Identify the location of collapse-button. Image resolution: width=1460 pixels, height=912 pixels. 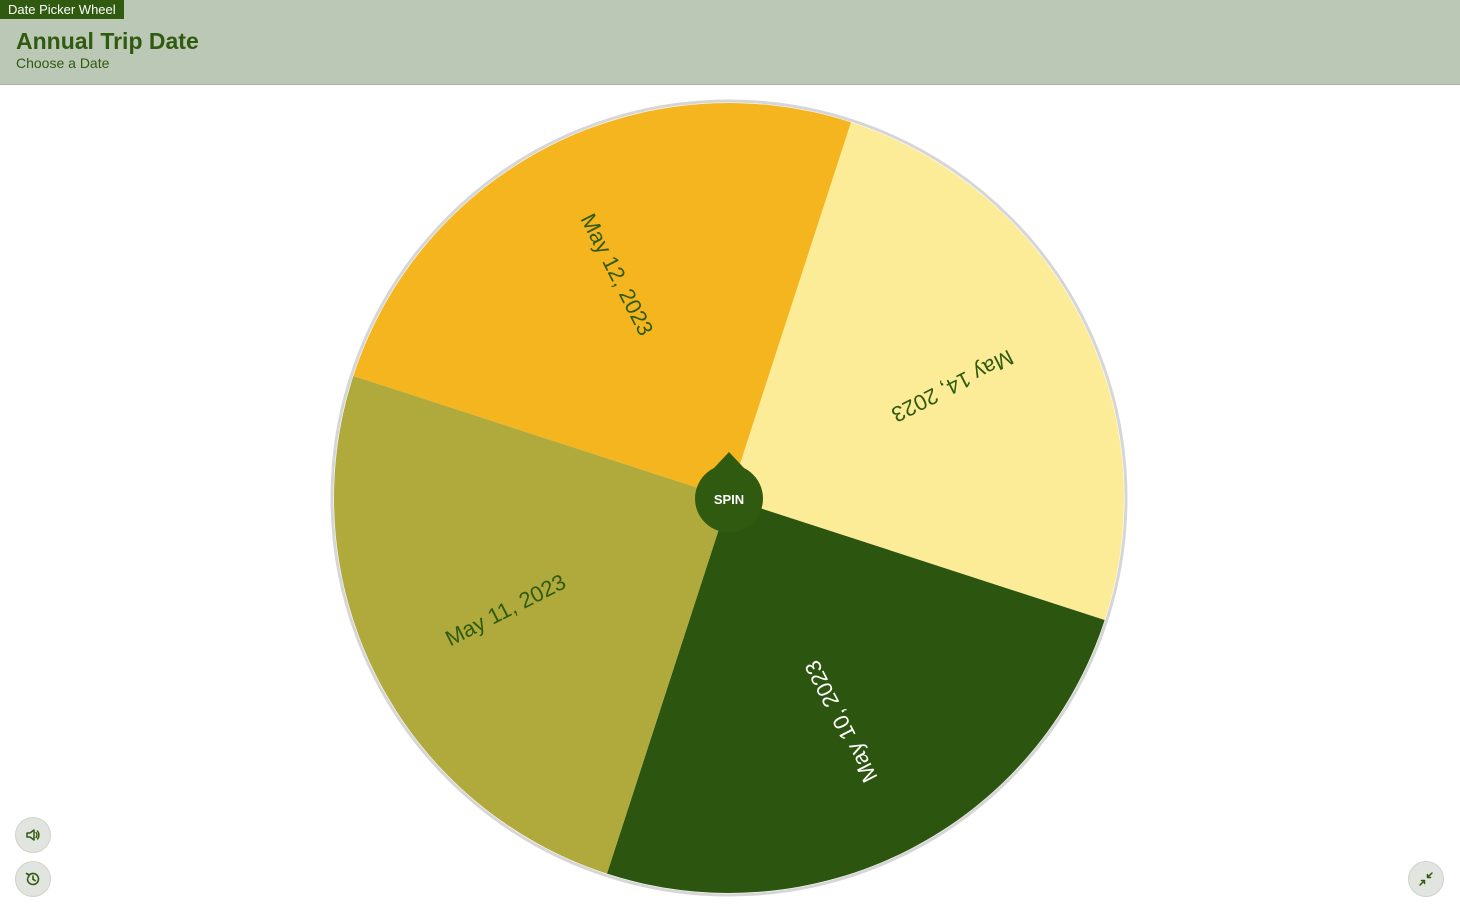
(1426, 879).